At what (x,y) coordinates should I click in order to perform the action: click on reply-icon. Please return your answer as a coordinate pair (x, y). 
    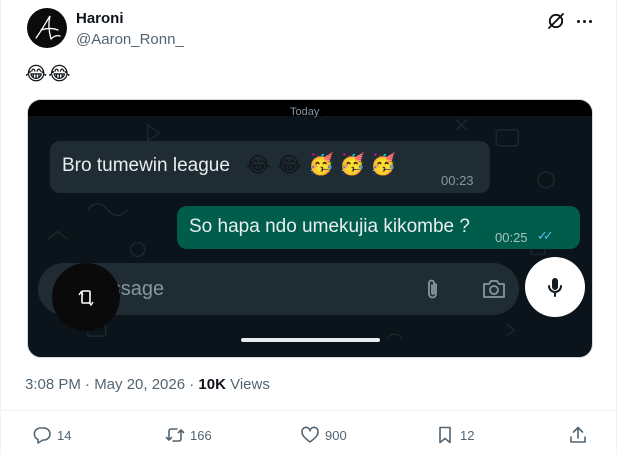
    Looking at the image, I should click on (42, 435).